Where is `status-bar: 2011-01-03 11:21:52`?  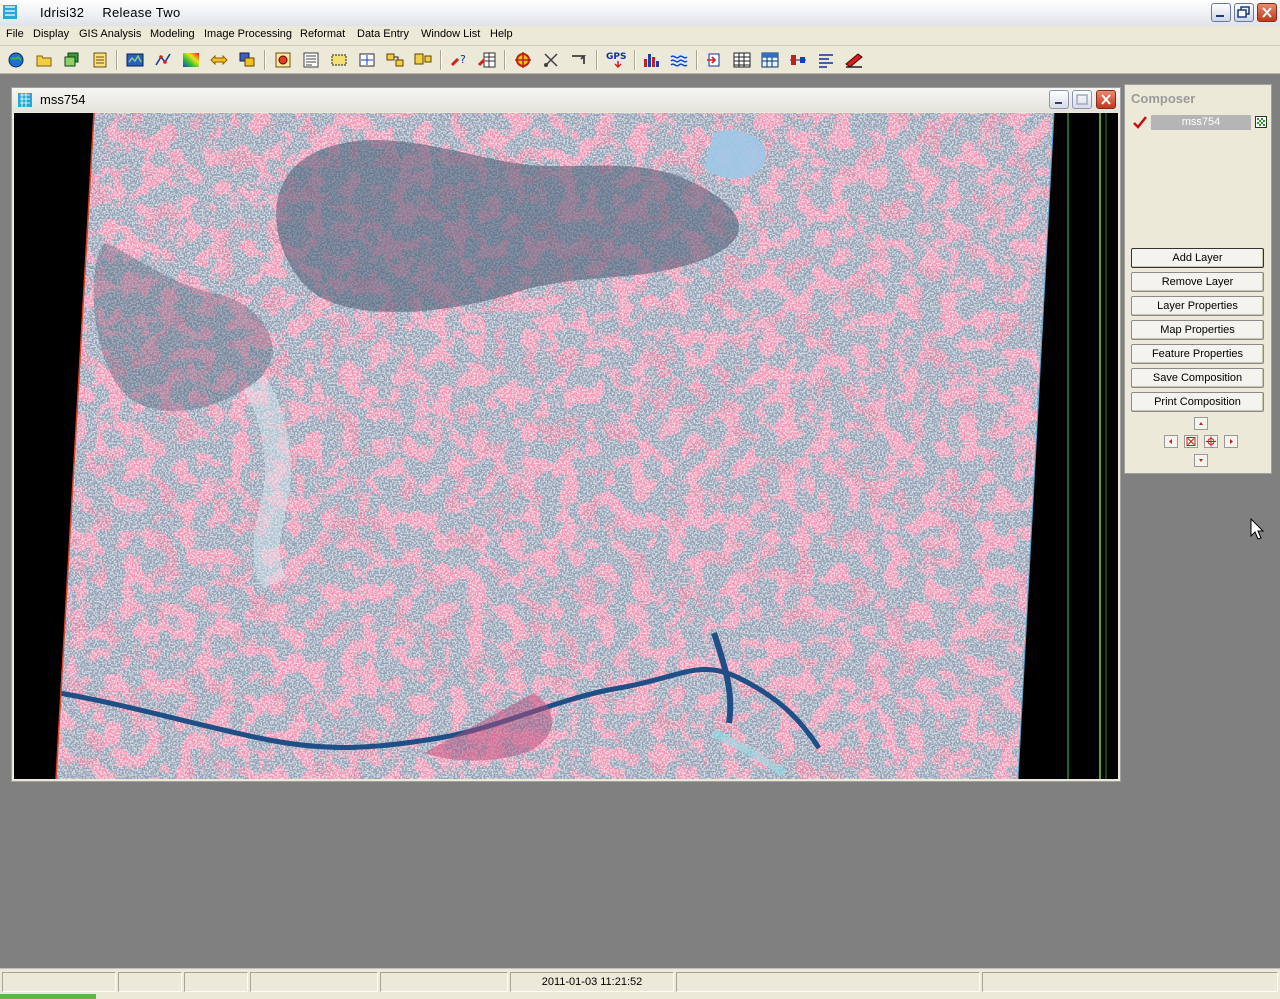
status-bar: 2011-01-03 11:21:52 is located at coordinates (640, 983).